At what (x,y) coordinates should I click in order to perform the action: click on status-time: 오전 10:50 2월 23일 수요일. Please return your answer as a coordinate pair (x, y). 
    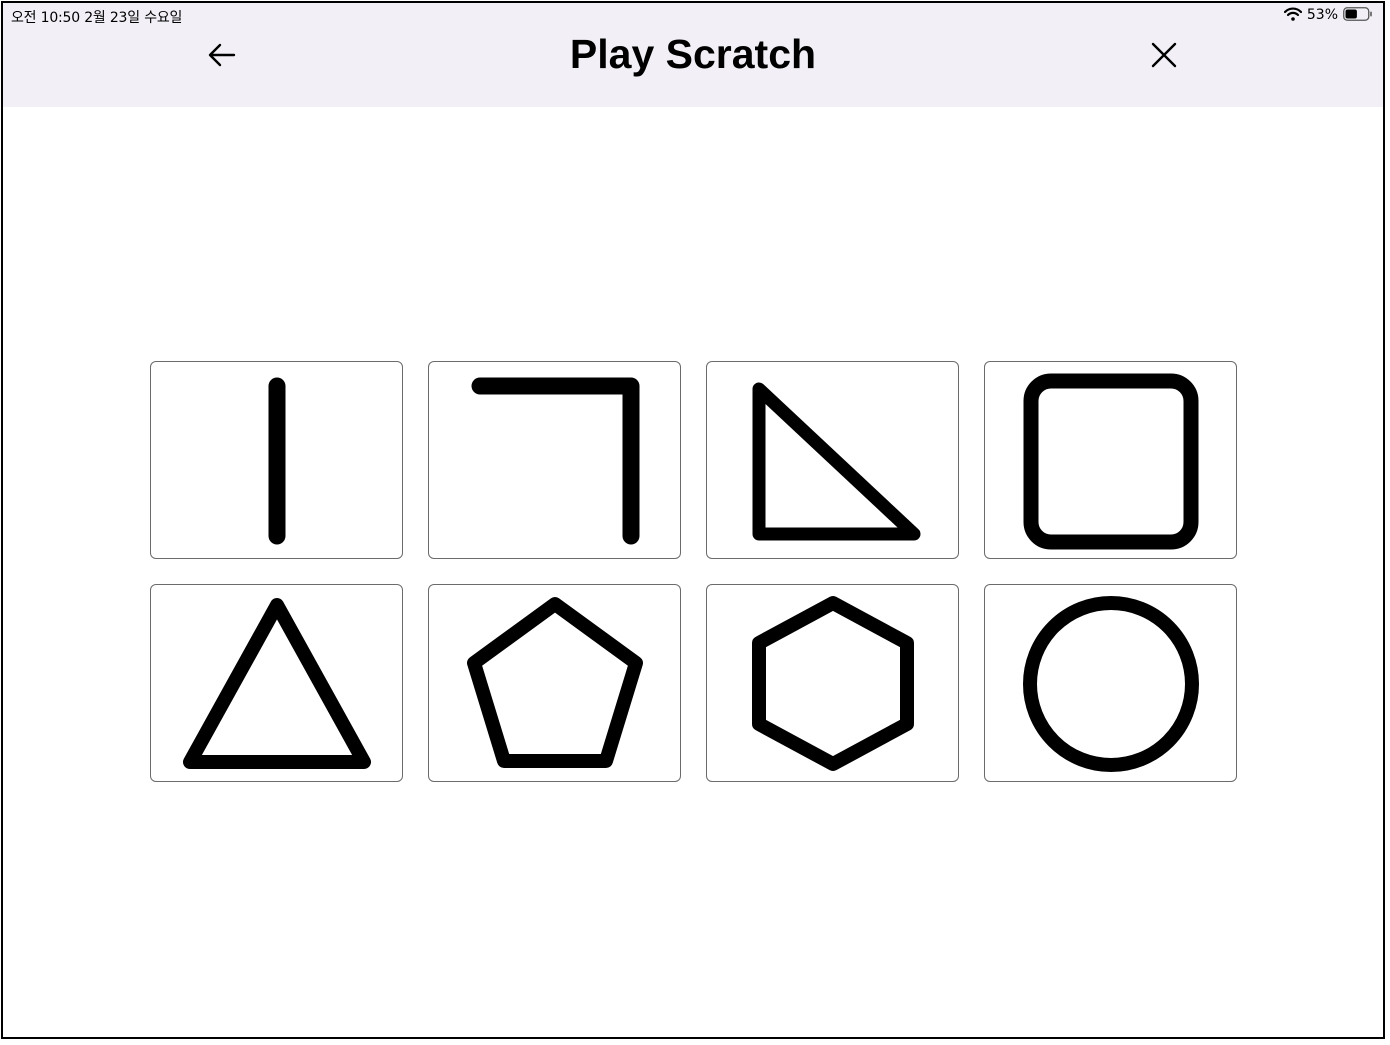
    Looking at the image, I should click on (97, 18).